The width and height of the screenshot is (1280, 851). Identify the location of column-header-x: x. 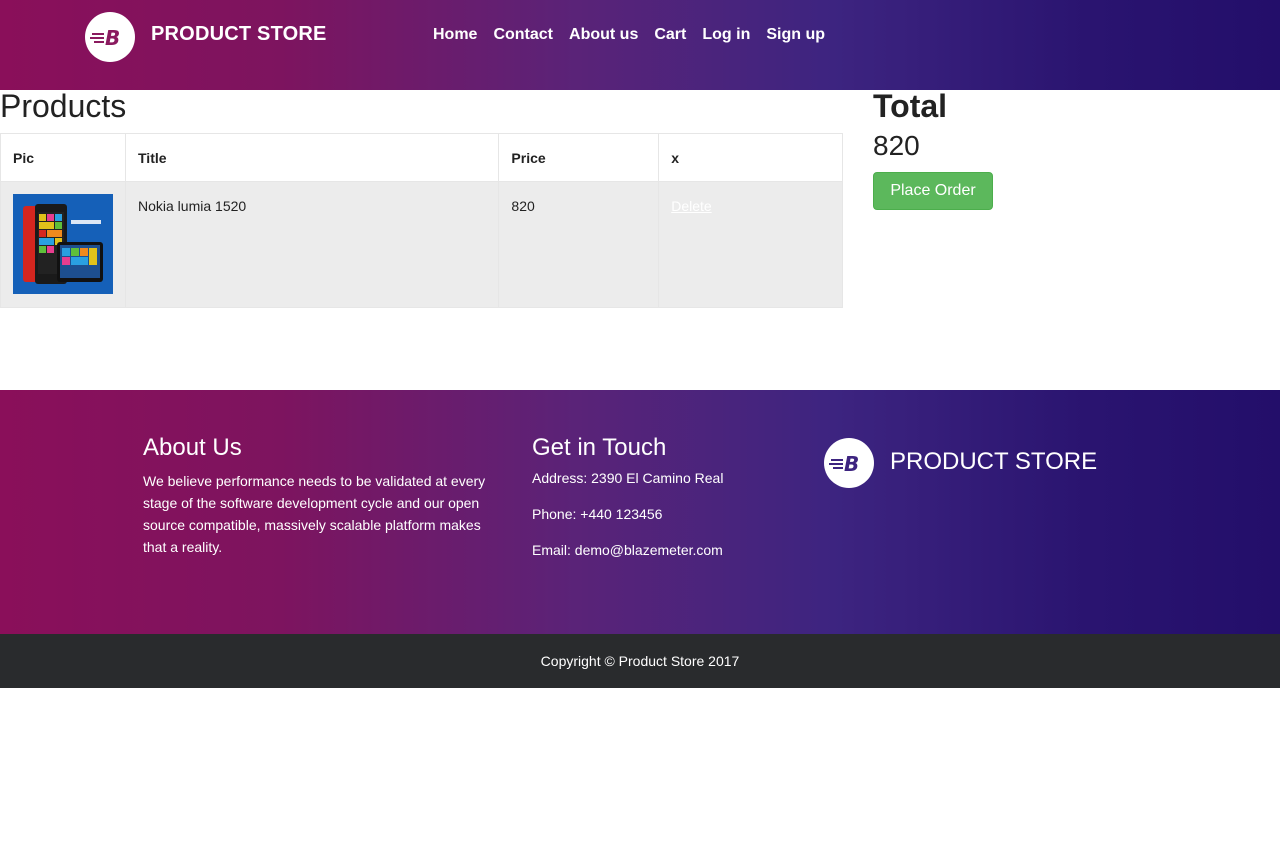
(750, 157).